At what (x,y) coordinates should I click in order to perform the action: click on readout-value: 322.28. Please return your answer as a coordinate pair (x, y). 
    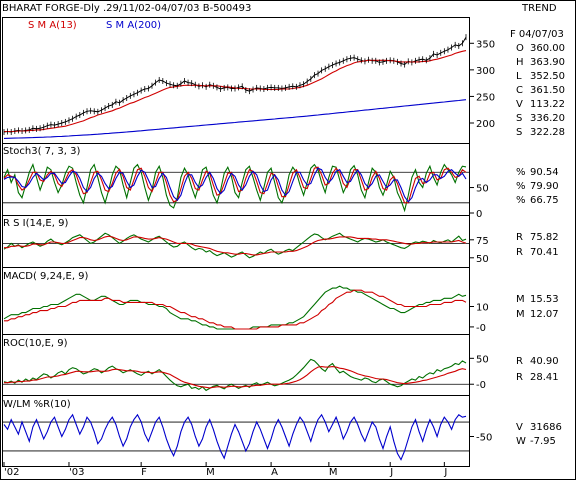
    Looking at the image, I should click on (547, 132).